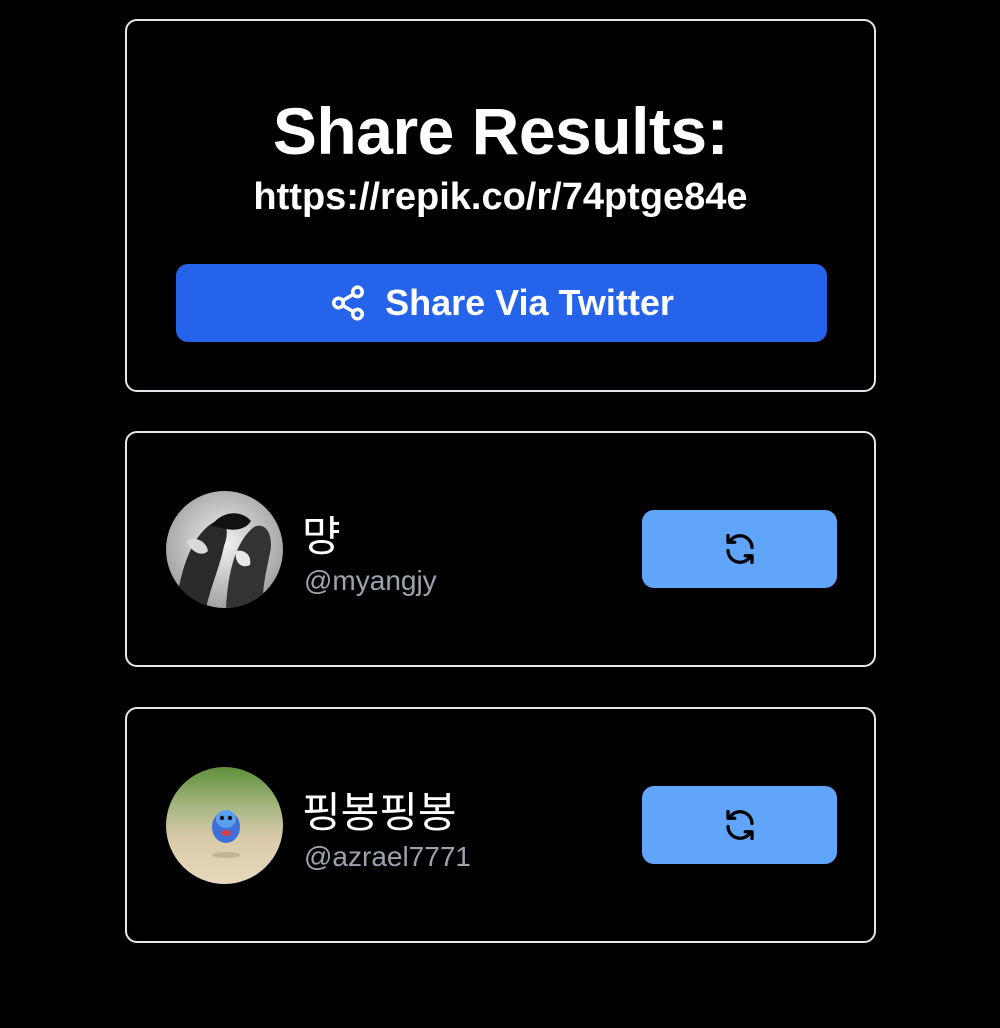 The image size is (1000, 1028). What do you see at coordinates (500, 131) in the screenshot?
I see `share-results-title: Share Results:` at bounding box center [500, 131].